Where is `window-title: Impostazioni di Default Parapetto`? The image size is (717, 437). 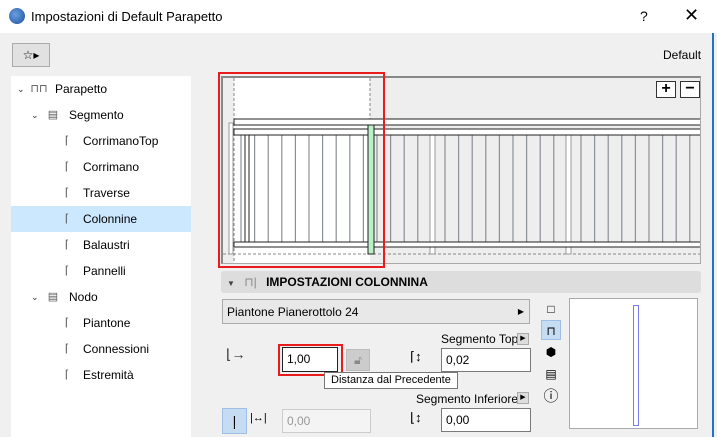 window-title: Impostazioni di Default Parapetto is located at coordinates (127, 16).